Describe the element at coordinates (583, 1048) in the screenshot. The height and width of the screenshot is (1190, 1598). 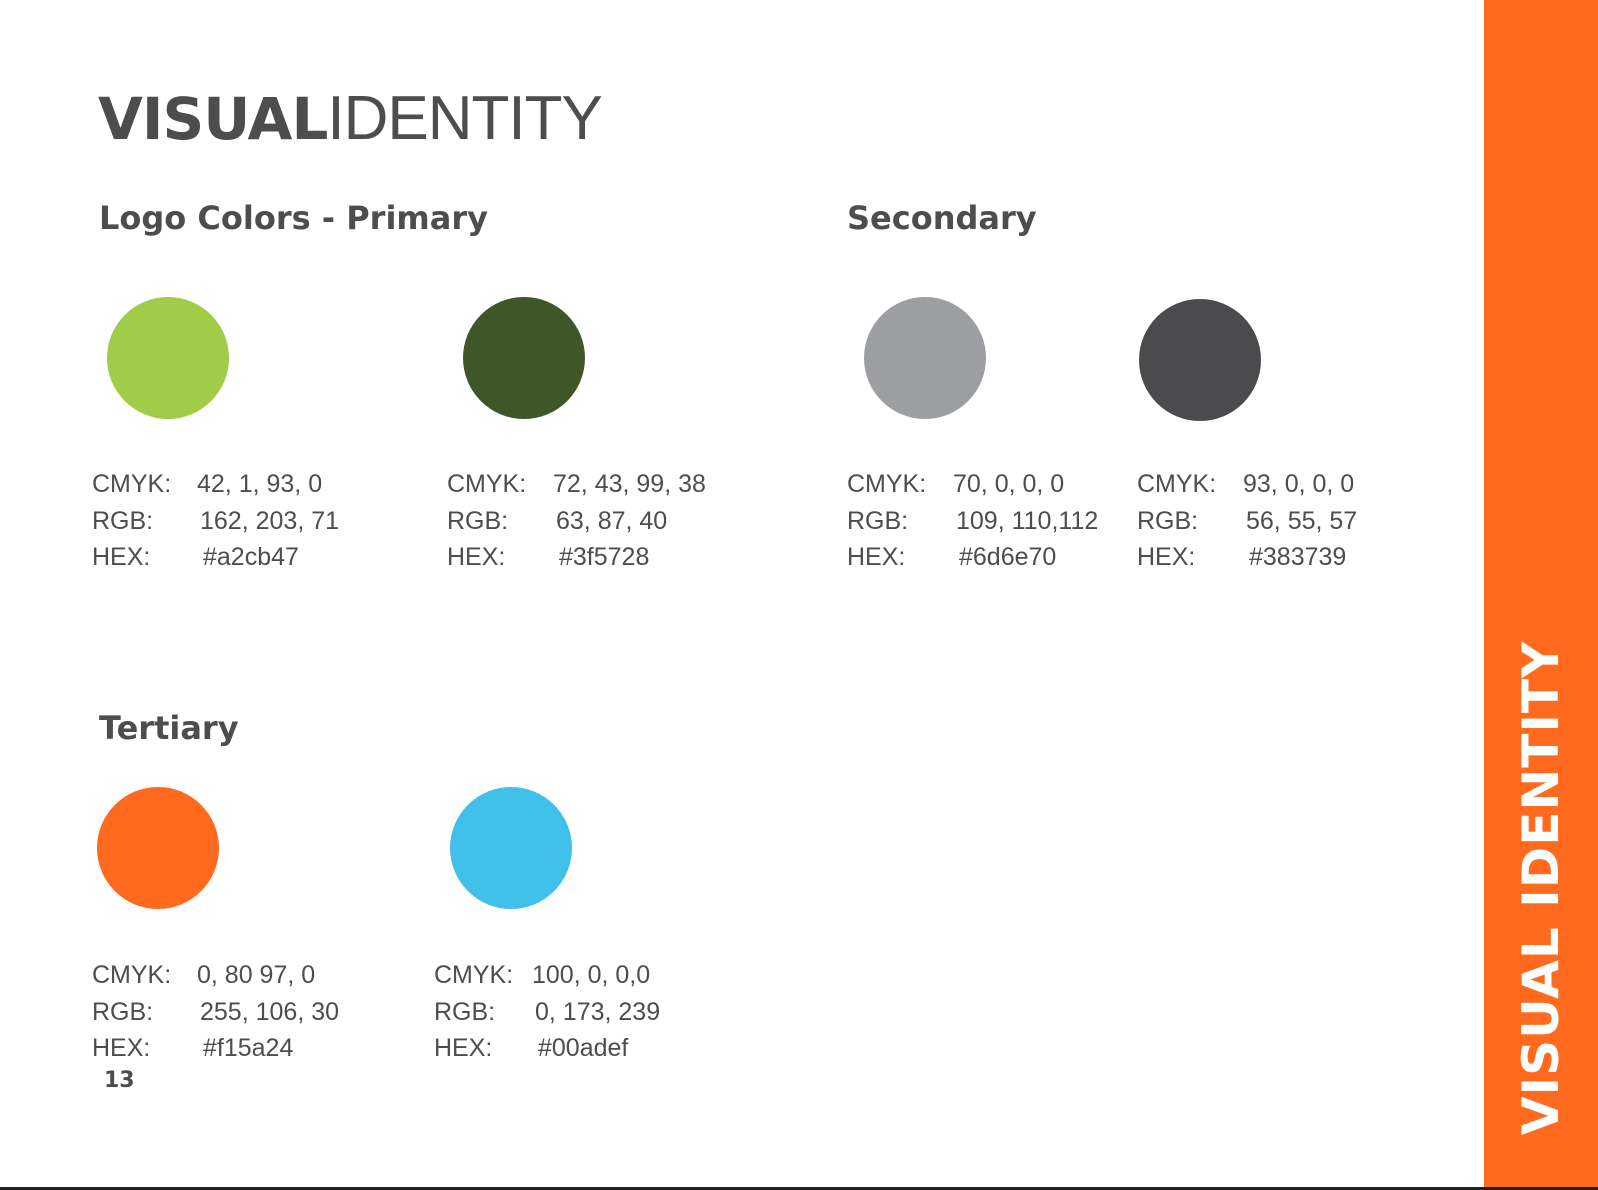
I see `spec-value-hex: #00adef` at that location.